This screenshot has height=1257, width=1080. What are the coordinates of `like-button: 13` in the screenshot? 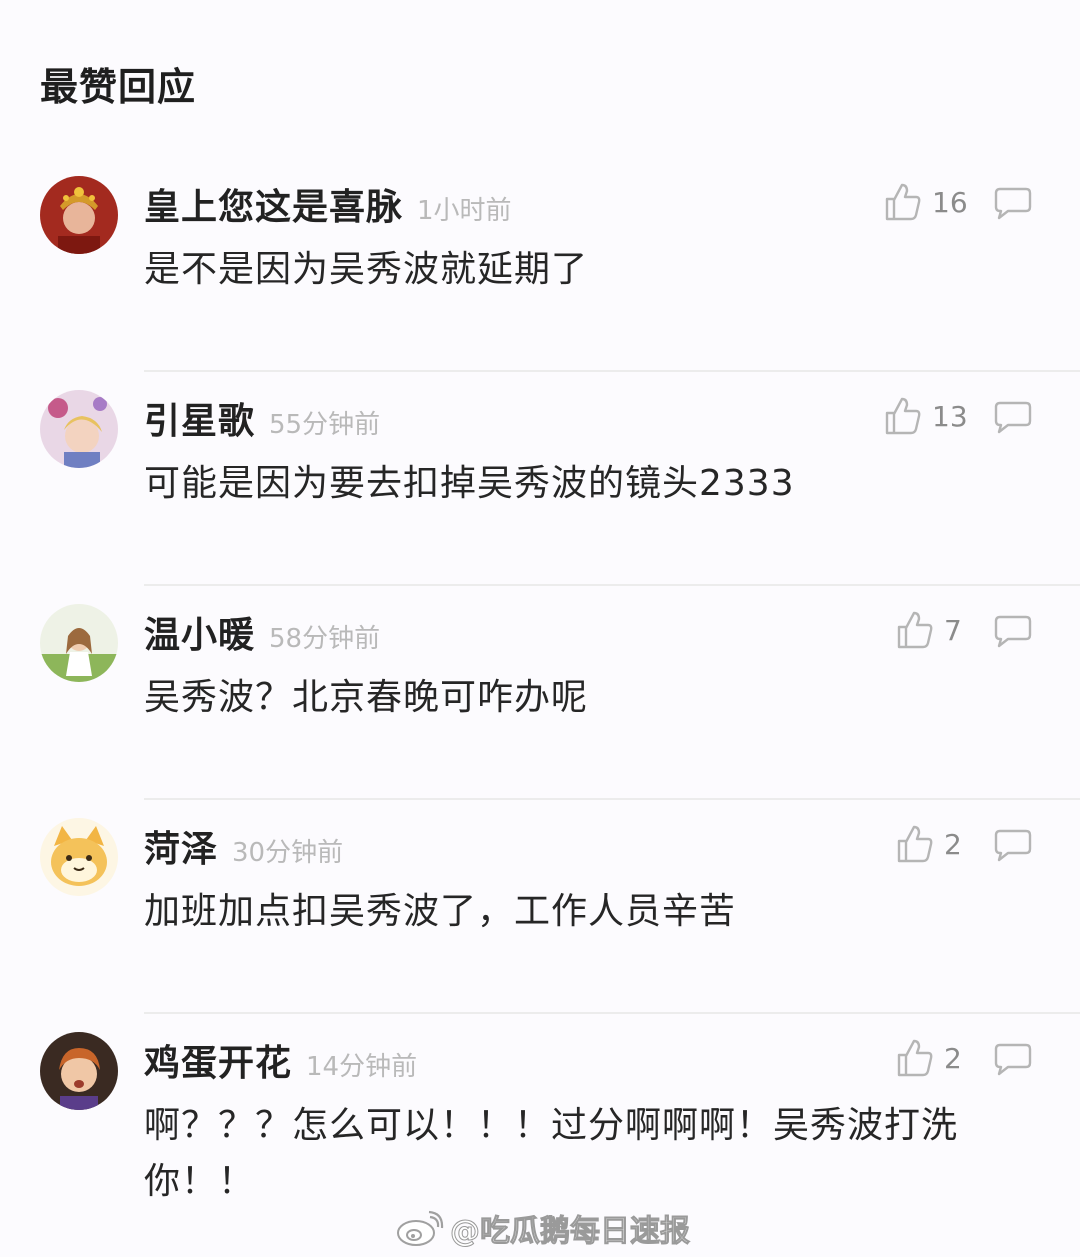 It's located at (926, 416).